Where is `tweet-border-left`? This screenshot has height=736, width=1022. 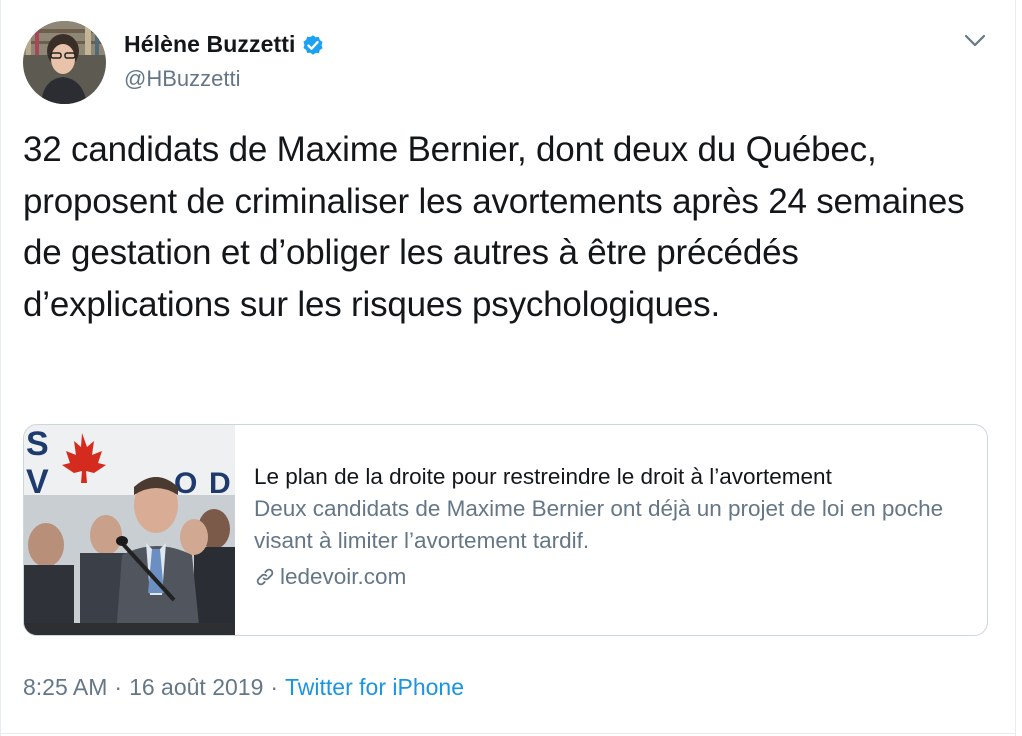 tweet-border-left is located at coordinates (0, 368).